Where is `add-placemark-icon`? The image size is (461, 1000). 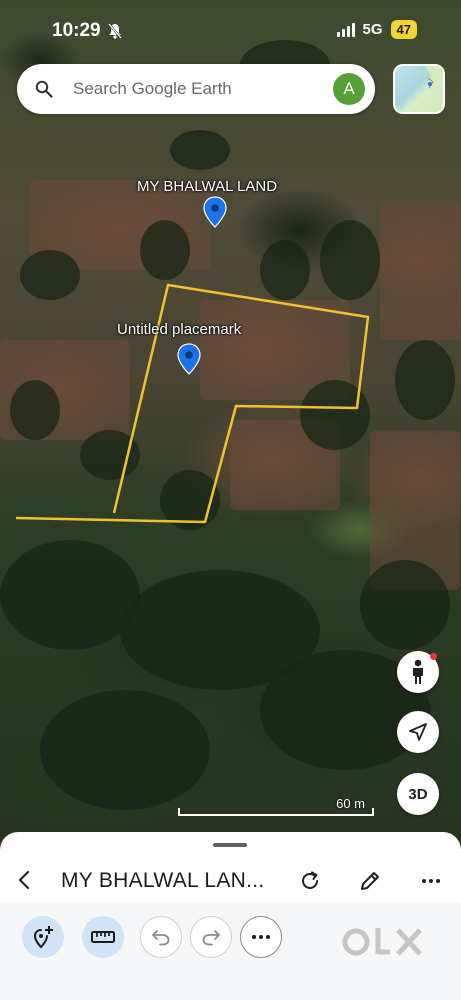
add-placemark-icon is located at coordinates (43, 937).